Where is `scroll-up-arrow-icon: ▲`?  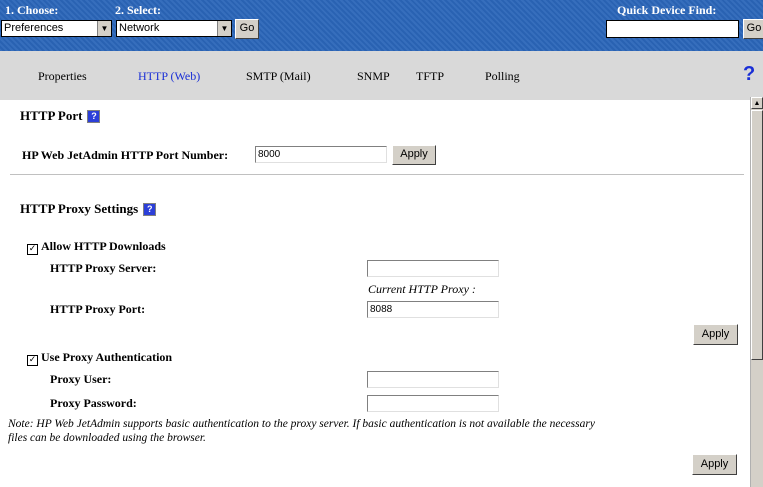
scroll-up-arrow-icon: ▲ is located at coordinates (757, 103).